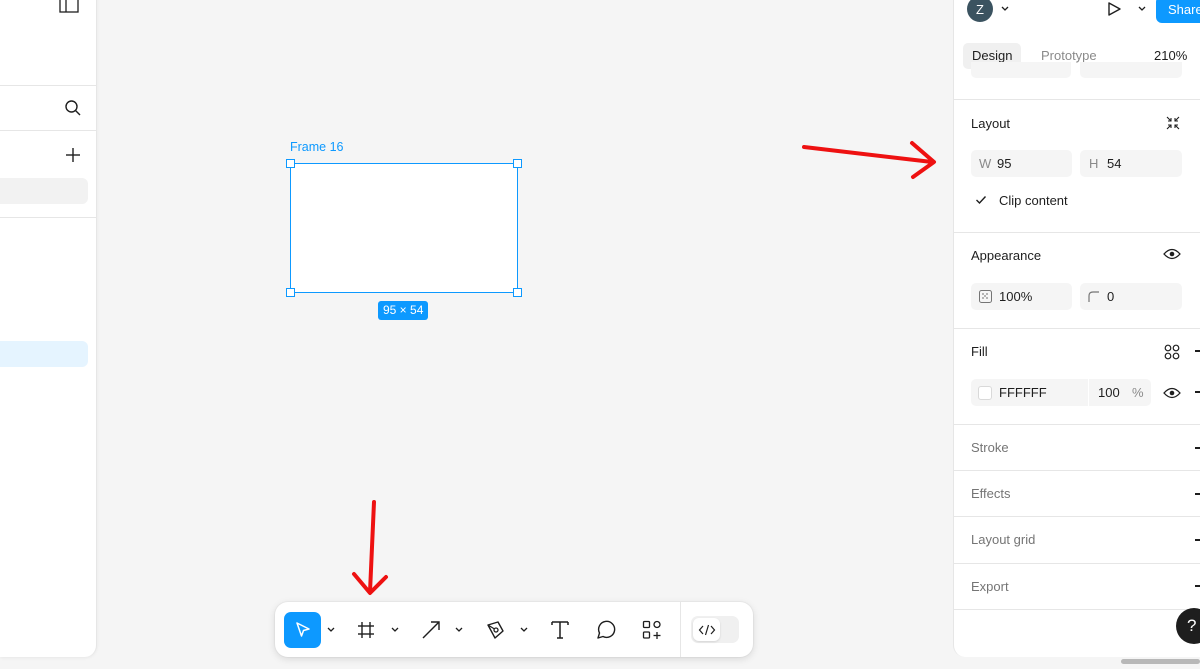 The width and height of the screenshot is (1200, 669). I want to click on dev-mode-toggle, so click(715, 629).